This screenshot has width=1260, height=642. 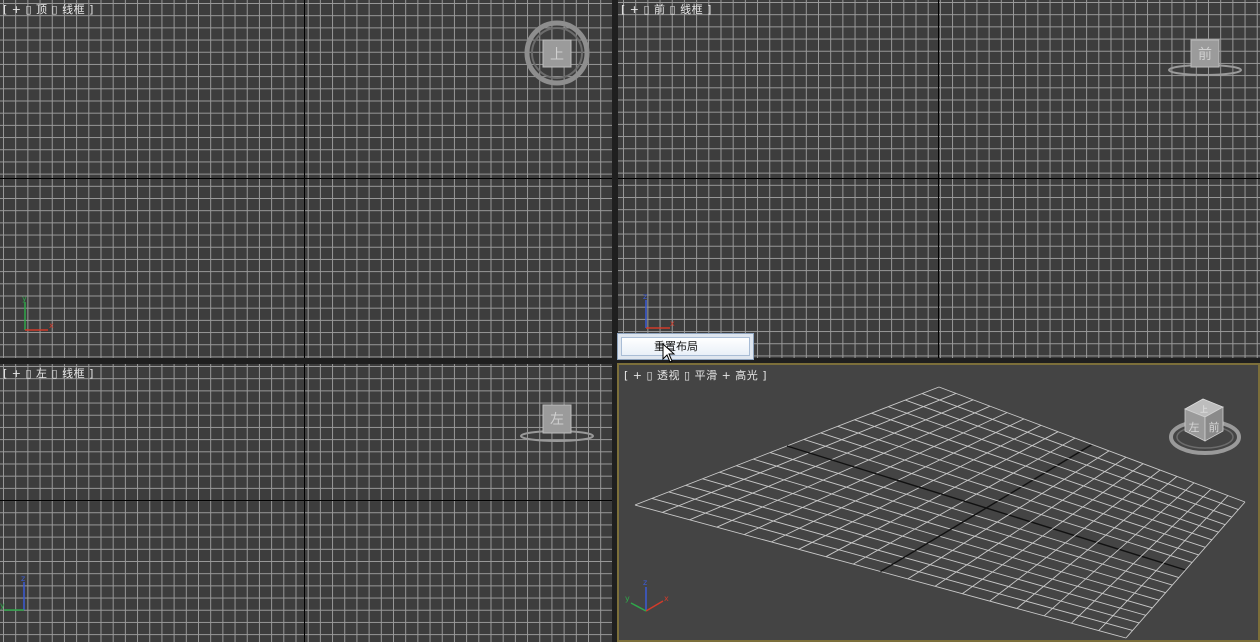 I want to click on context-menu: 重置布局, so click(x=685, y=346).